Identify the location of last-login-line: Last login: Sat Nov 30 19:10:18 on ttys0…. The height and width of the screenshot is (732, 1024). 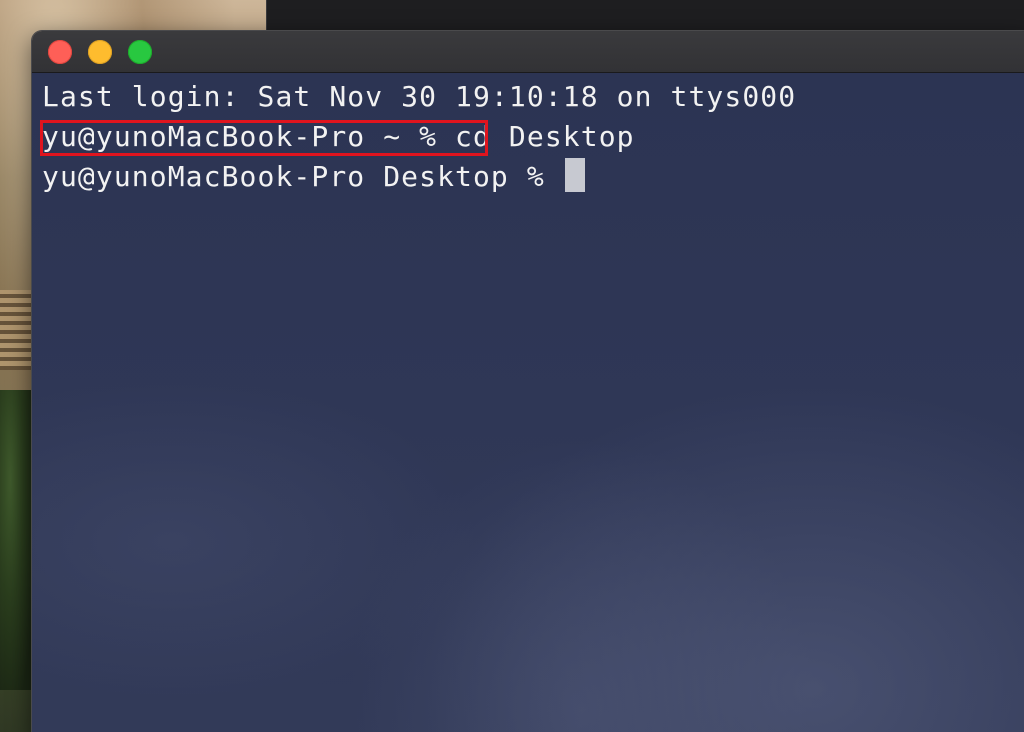
(419, 96).